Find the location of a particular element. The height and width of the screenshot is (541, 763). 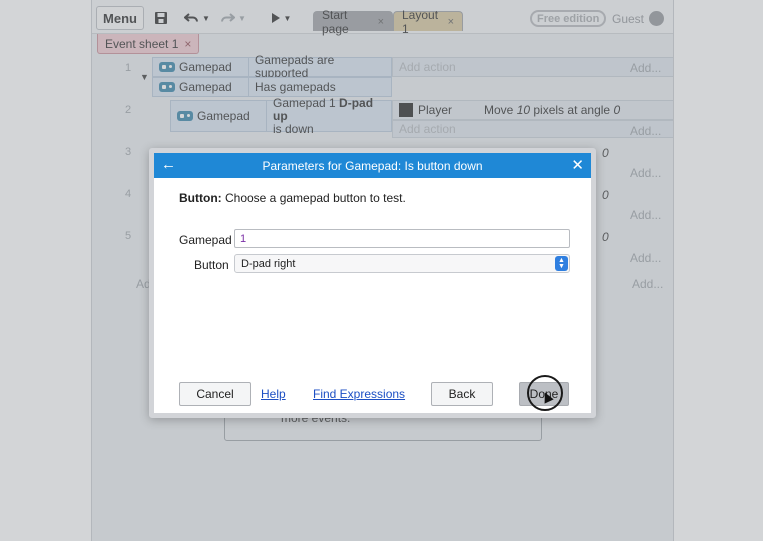

find-expressions-link: Find Expressions is located at coordinates (359, 394).